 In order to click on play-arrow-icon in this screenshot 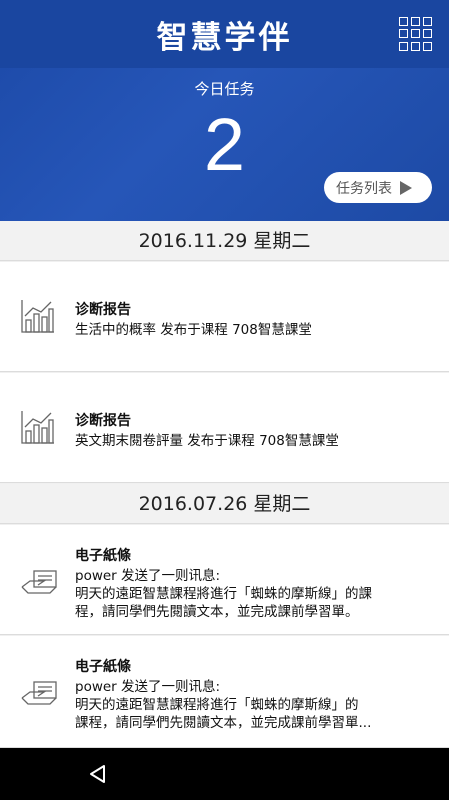, I will do `click(406, 187)`.